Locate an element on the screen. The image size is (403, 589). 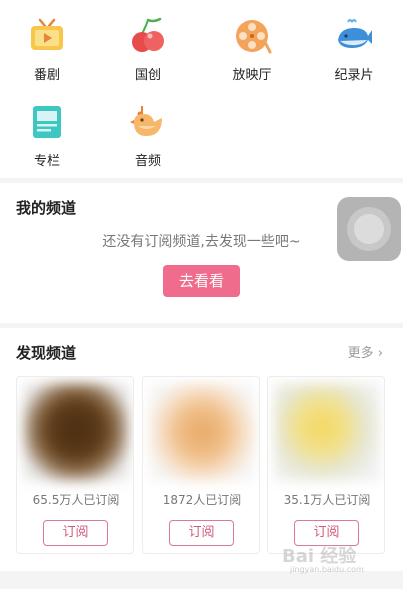
category-guochuang: 国创 is located at coordinates (148, 49).